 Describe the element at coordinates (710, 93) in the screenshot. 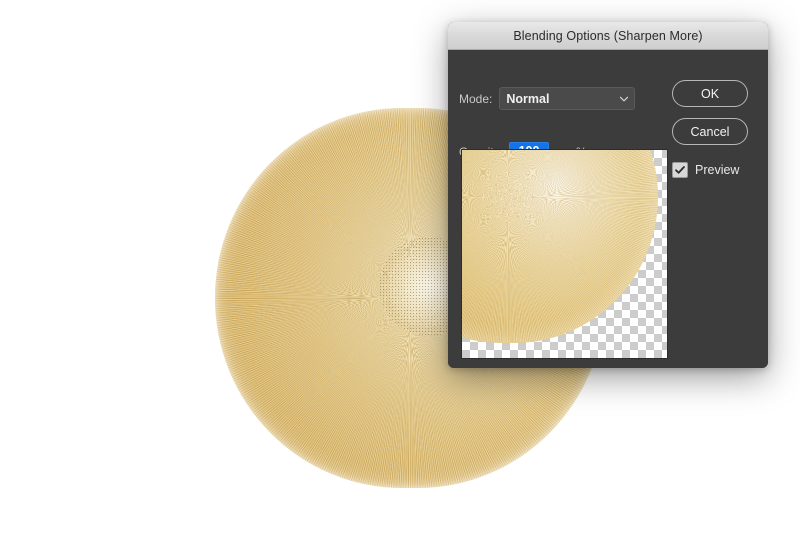

I see `ok-button: OK` at that location.